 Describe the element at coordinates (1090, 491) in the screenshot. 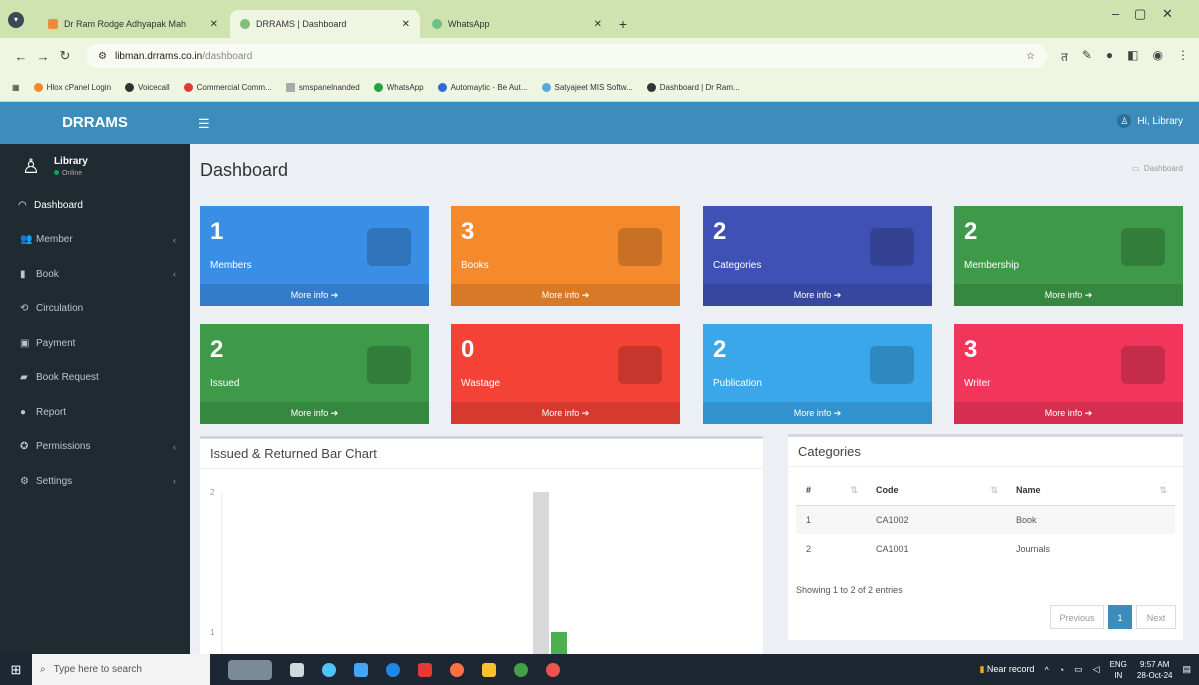

I see `column-header-name: Name ⇅` at that location.